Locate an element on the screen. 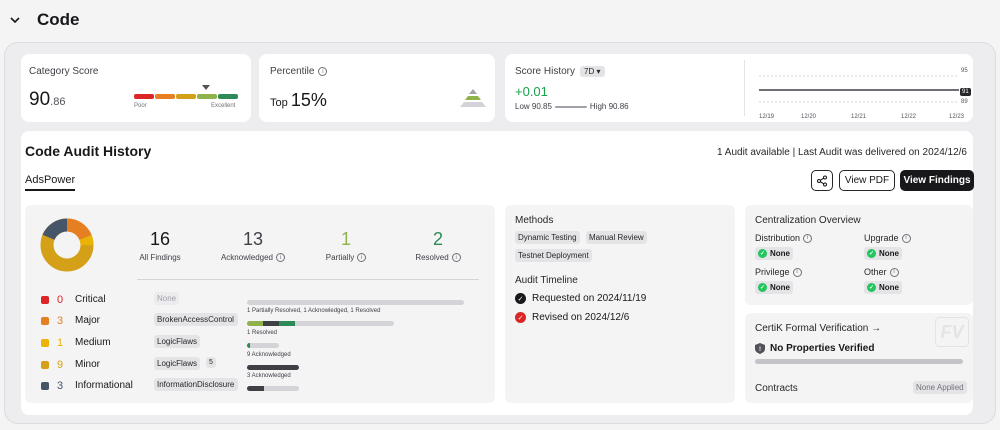  score-history-label: Score History is located at coordinates (545, 71).